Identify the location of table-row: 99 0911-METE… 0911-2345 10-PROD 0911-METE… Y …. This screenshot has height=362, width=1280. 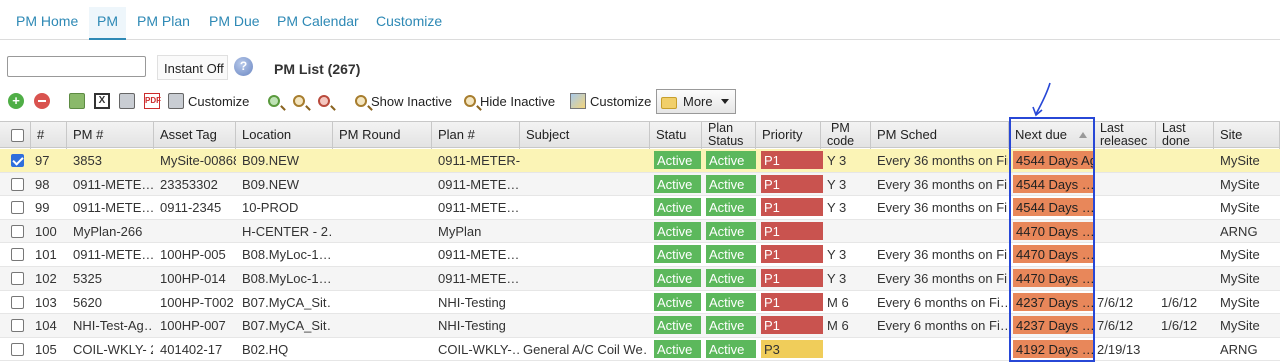
(640, 208).